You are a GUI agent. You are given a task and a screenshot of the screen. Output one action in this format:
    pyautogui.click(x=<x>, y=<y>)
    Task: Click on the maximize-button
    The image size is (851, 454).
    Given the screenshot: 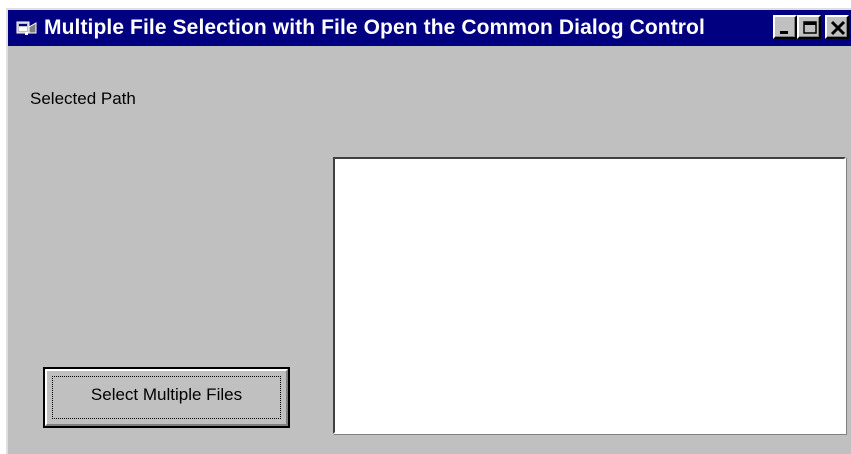 What is the action you would take?
    pyautogui.click(x=809, y=27)
    